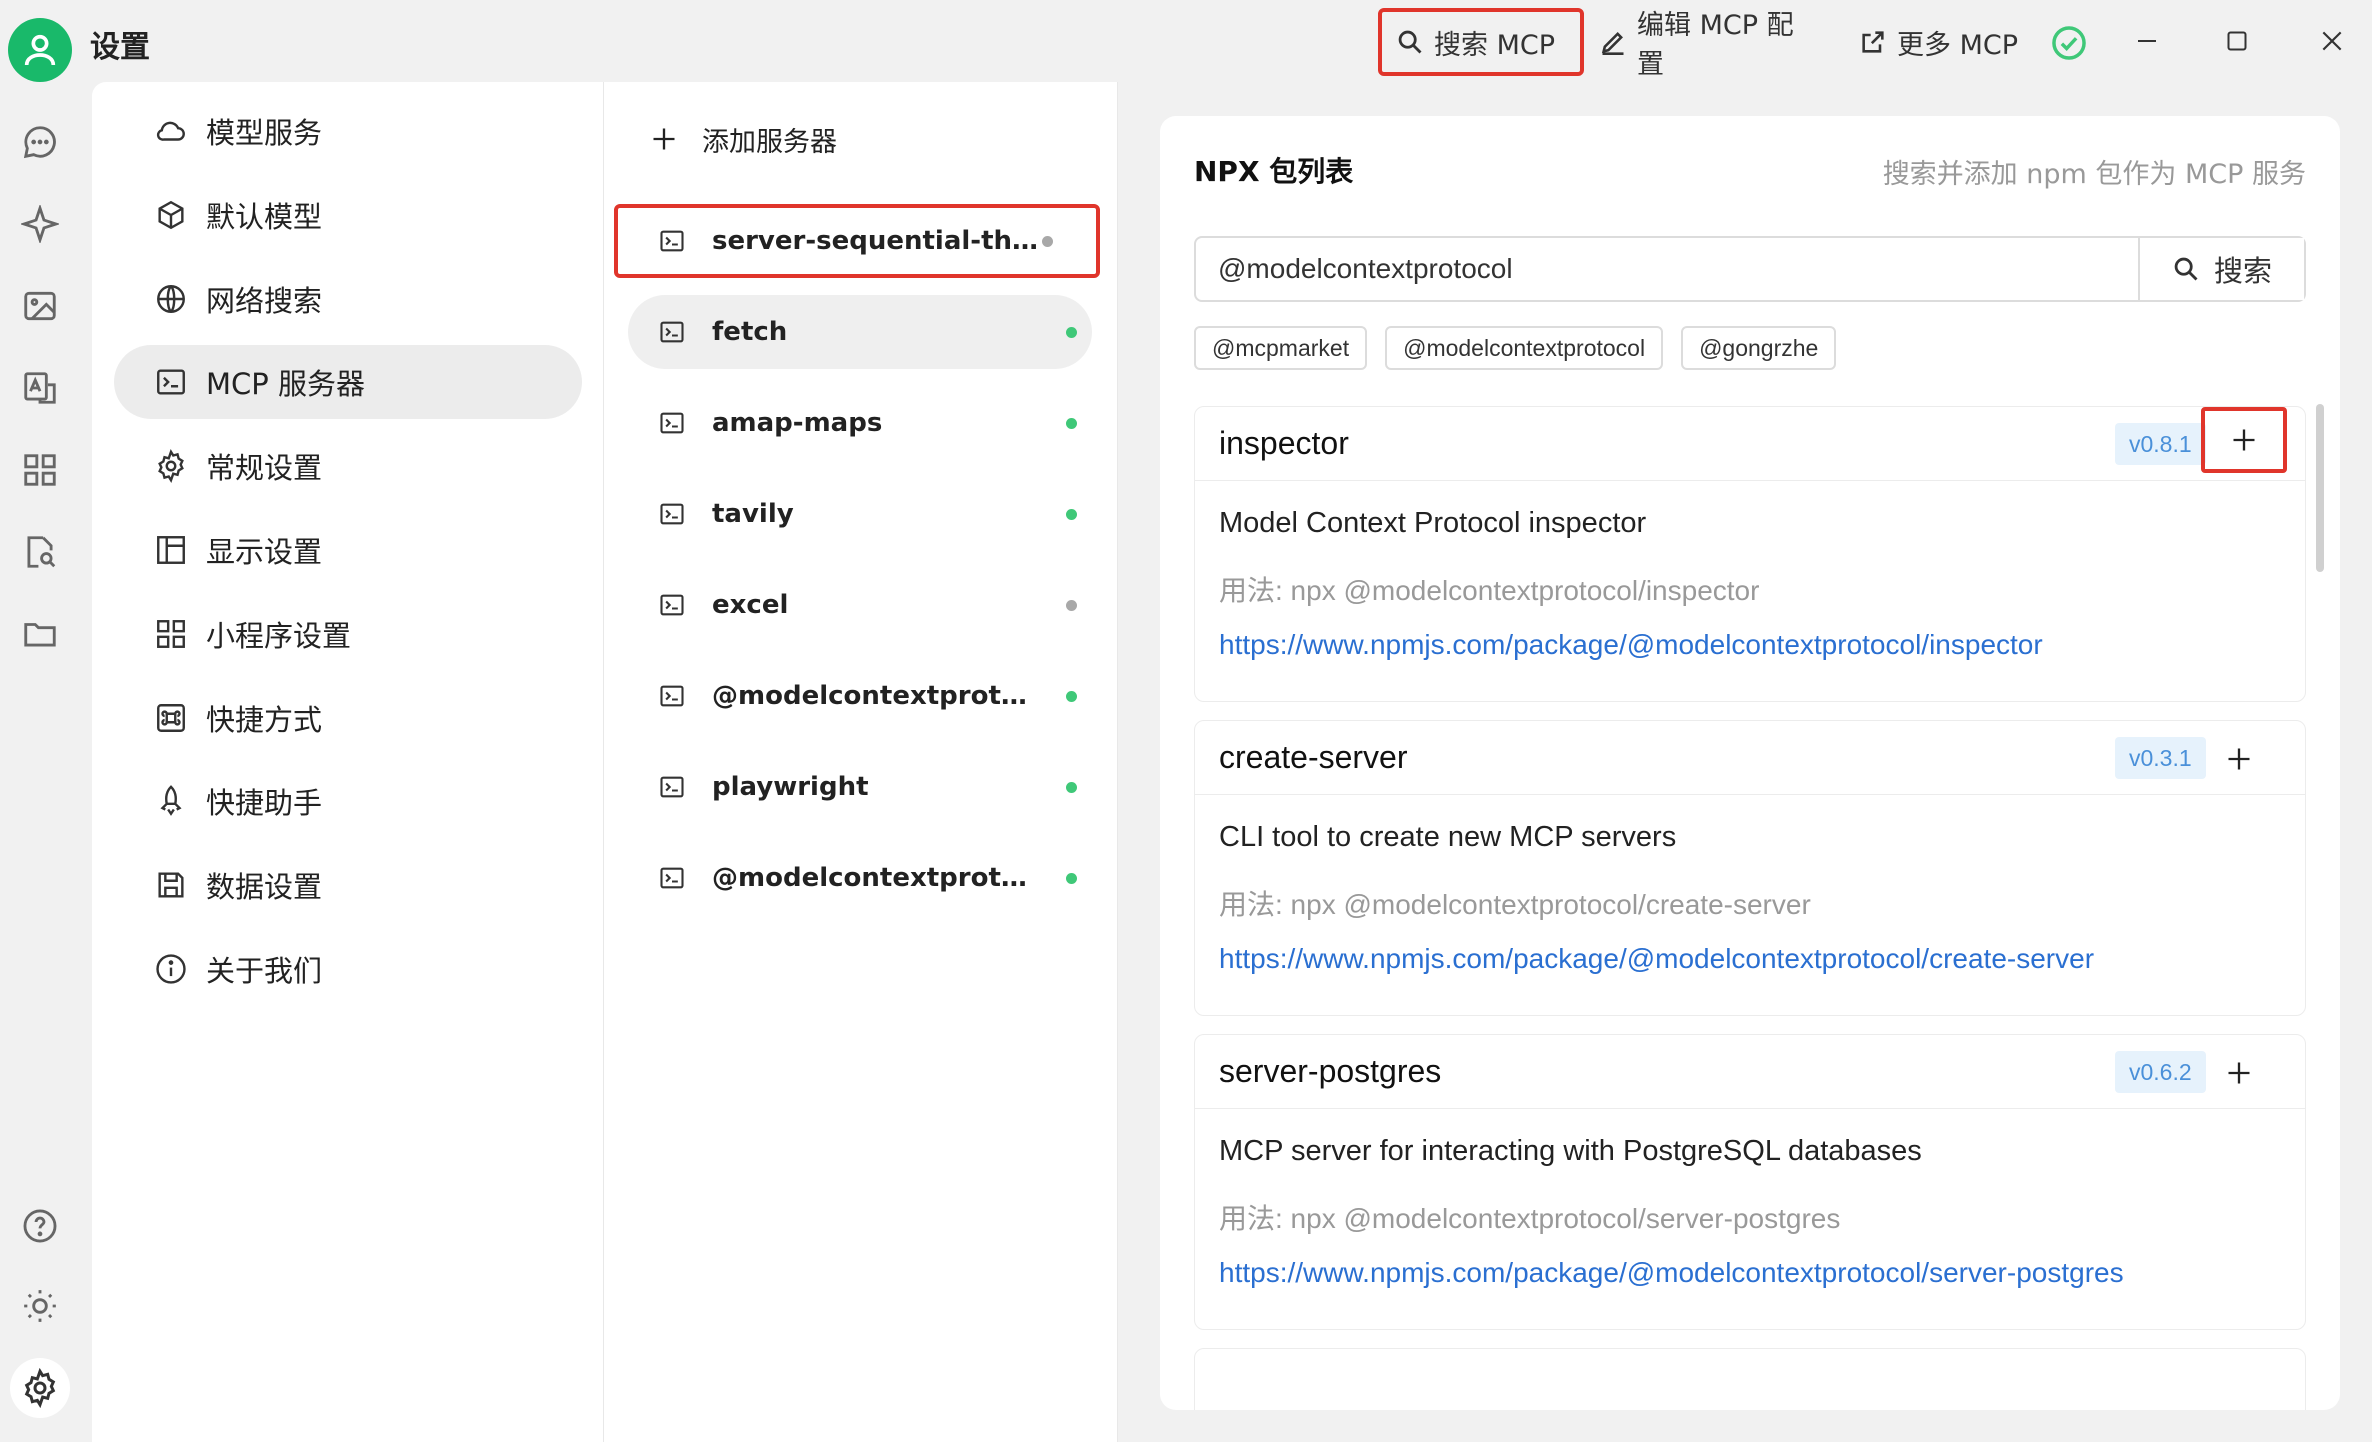 The height and width of the screenshot is (1442, 2372). What do you see at coordinates (264, 971) in the screenshot?
I see `menu-item-label: 关于我们` at bounding box center [264, 971].